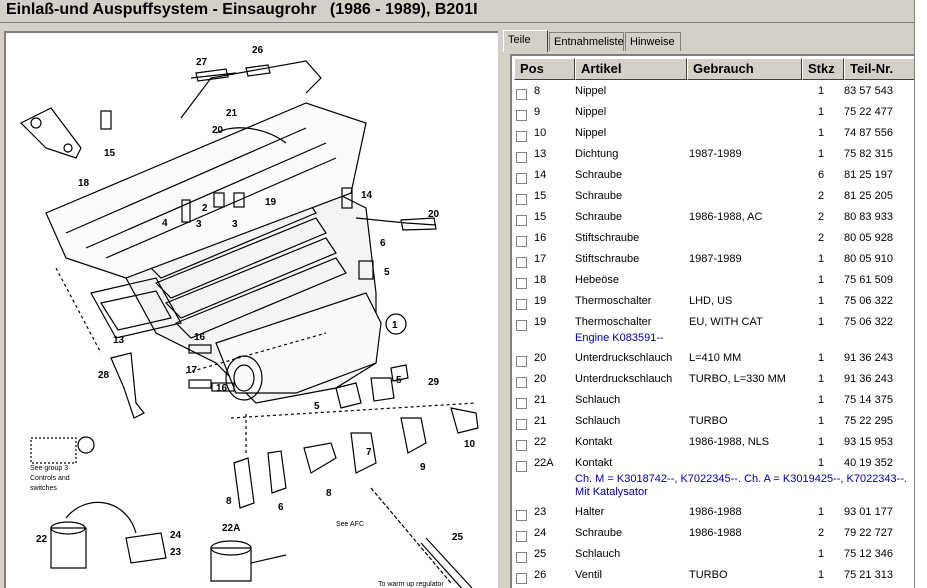 This screenshot has height=588, width=927. Describe the element at coordinates (868, 238) in the screenshot. I see `cell-teilnr: 80 05 928` at that location.